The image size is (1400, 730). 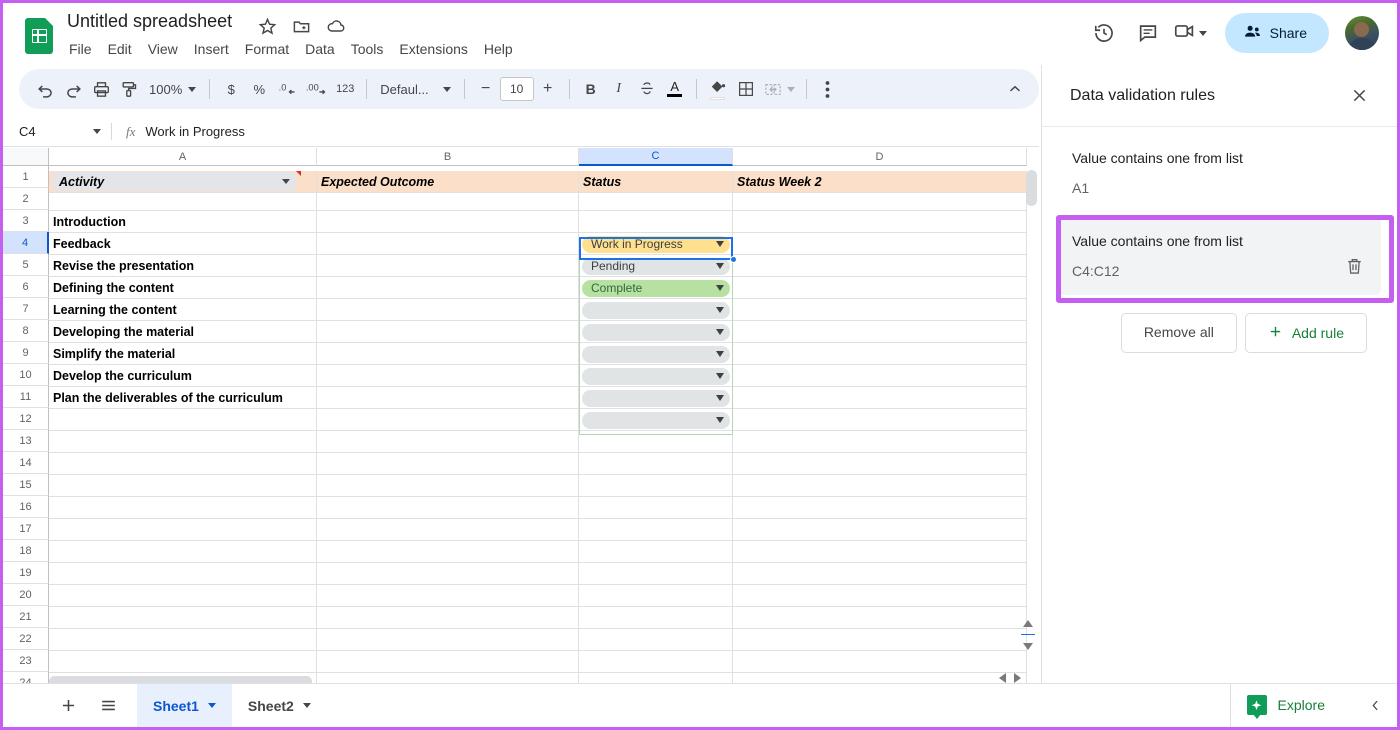 What do you see at coordinates (183, 662) in the screenshot?
I see `cell-A23` at bounding box center [183, 662].